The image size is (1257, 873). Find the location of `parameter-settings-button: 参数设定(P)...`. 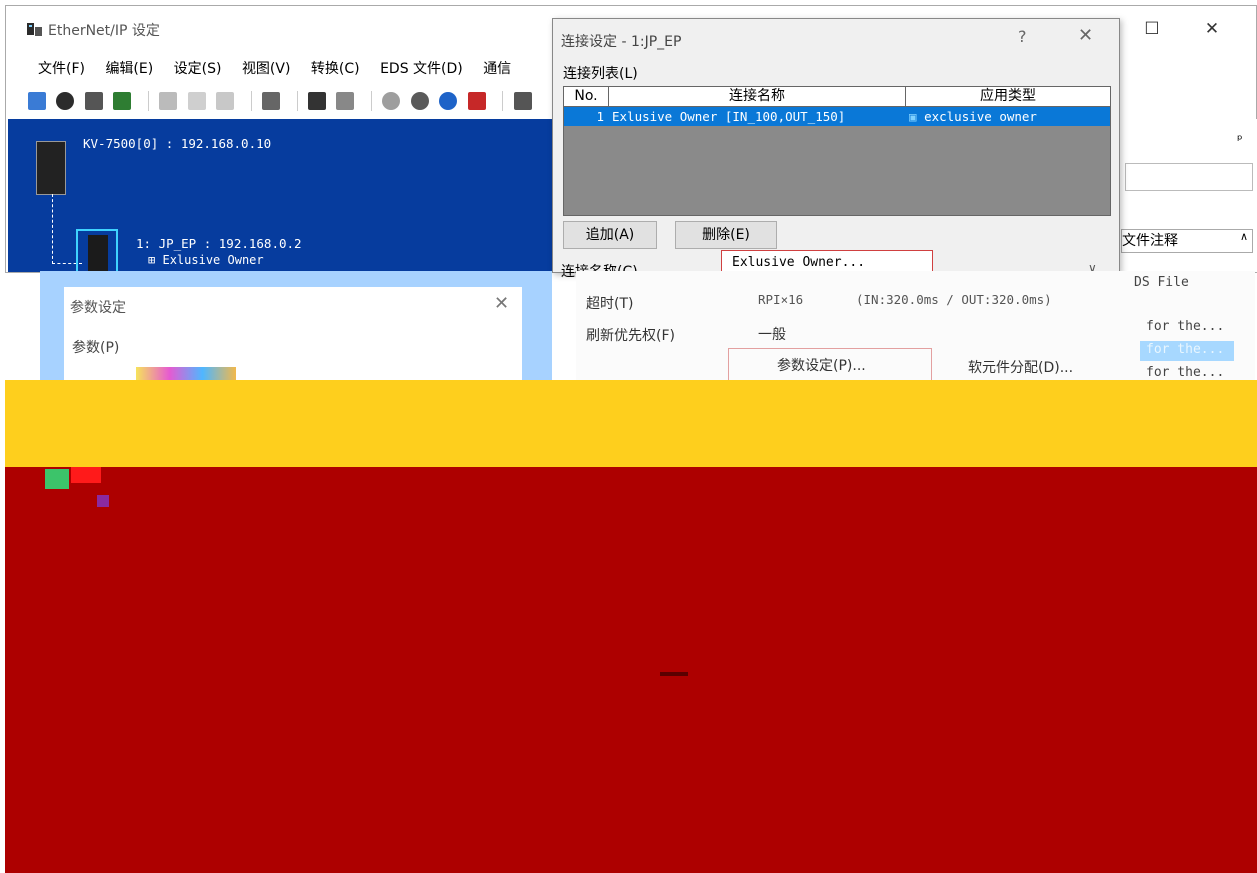

parameter-settings-button: 参数设定(P)... is located at coordinates (830, 365).